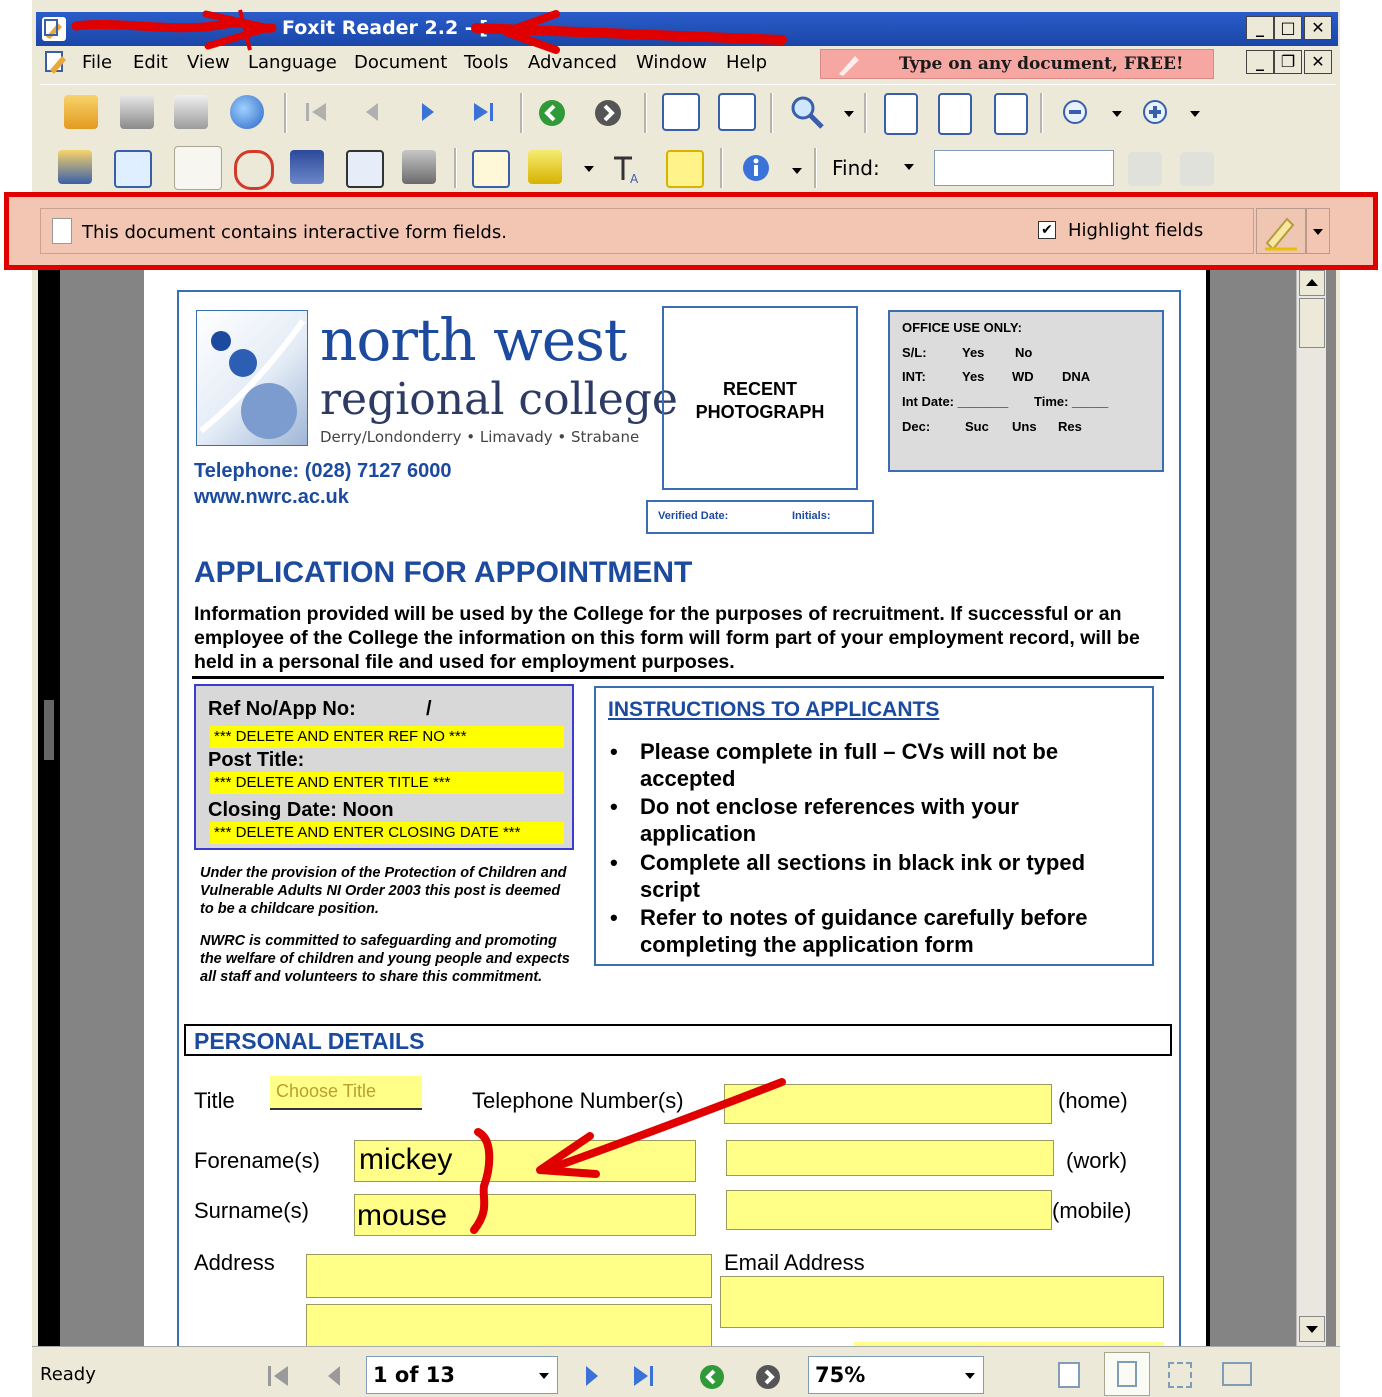 The height and width of the screenshot is (1397, 1382). I want to click on office-dec: Dec:, so click(916, 426).